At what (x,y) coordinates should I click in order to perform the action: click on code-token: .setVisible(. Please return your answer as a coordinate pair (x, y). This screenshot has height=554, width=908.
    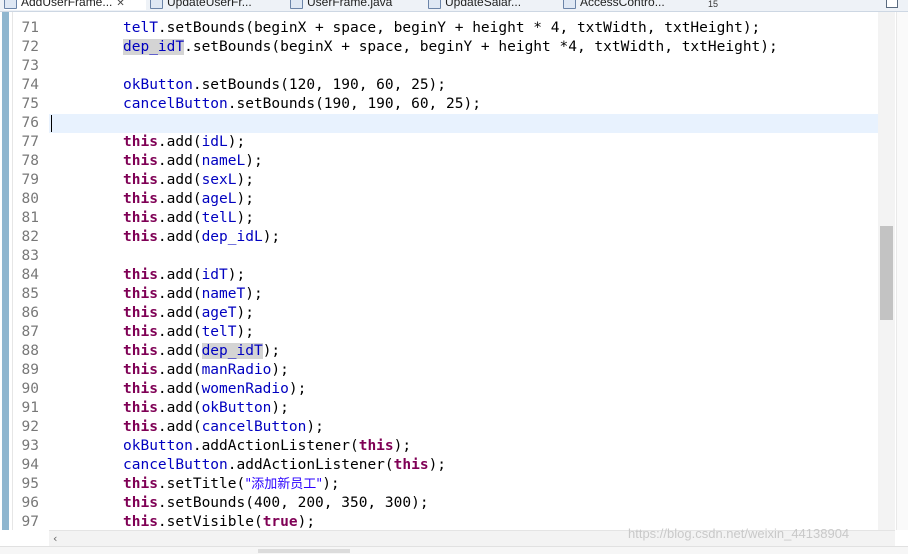
    Looking at the image, I should click on (210, 522).